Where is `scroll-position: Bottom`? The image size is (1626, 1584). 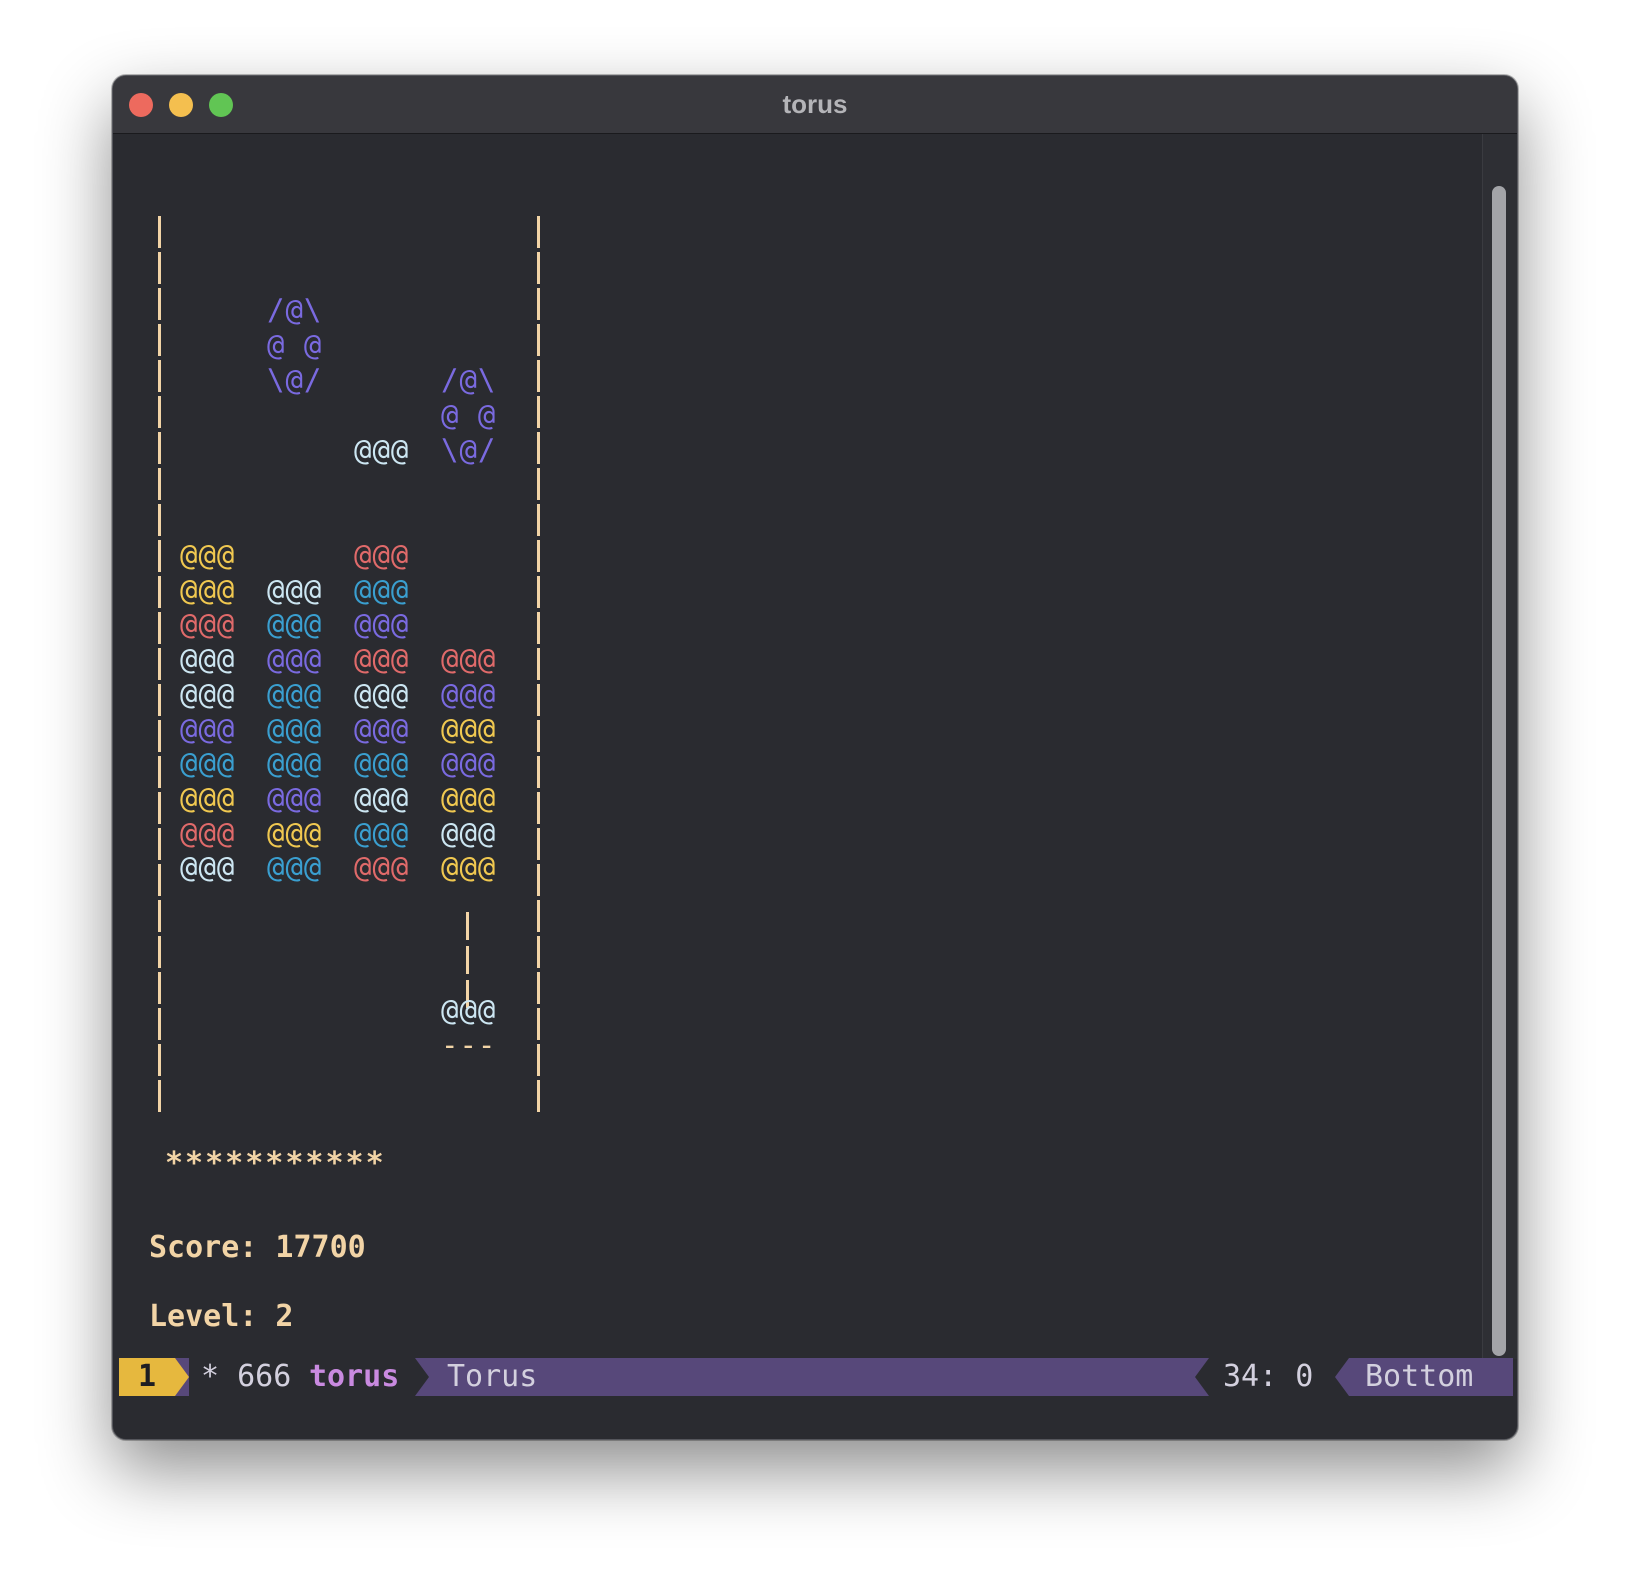 scroll-position: Bottom is located at coordinates (1419, 1376).